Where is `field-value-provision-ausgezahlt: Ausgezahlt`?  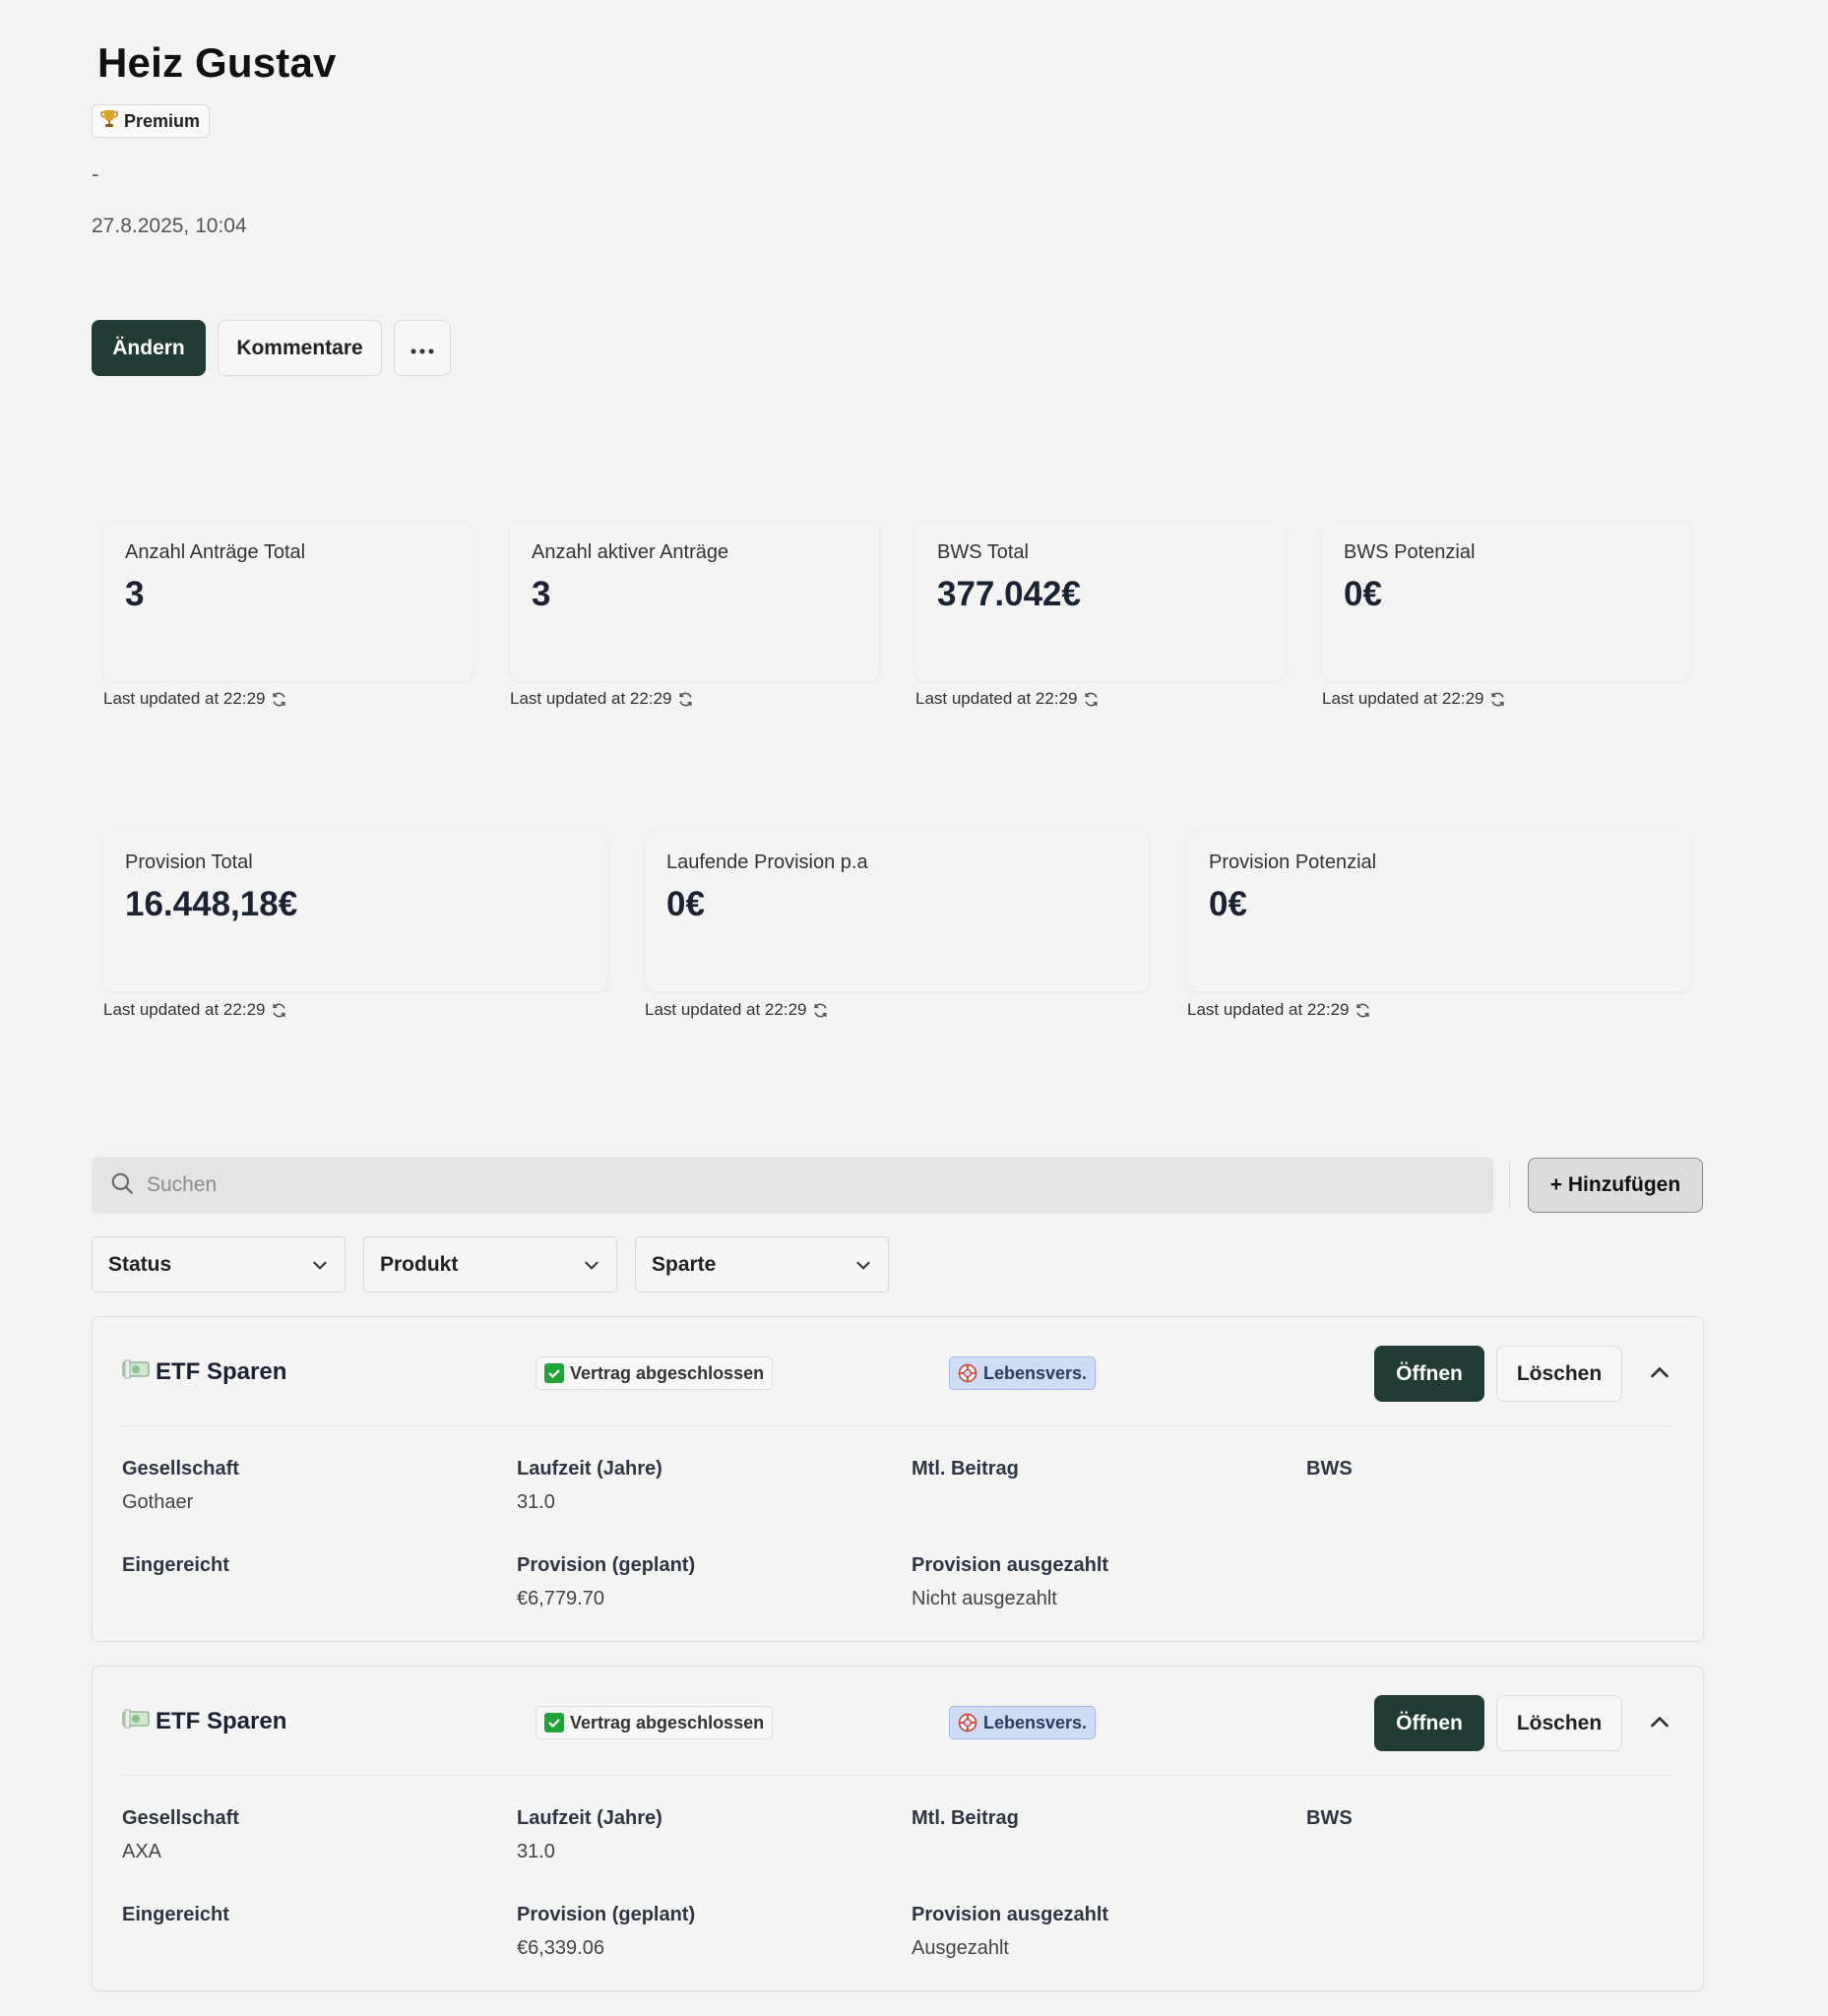
field-value-provision-ausgezahlt: Ausgezahlt is located at coordinates (960, 1948).